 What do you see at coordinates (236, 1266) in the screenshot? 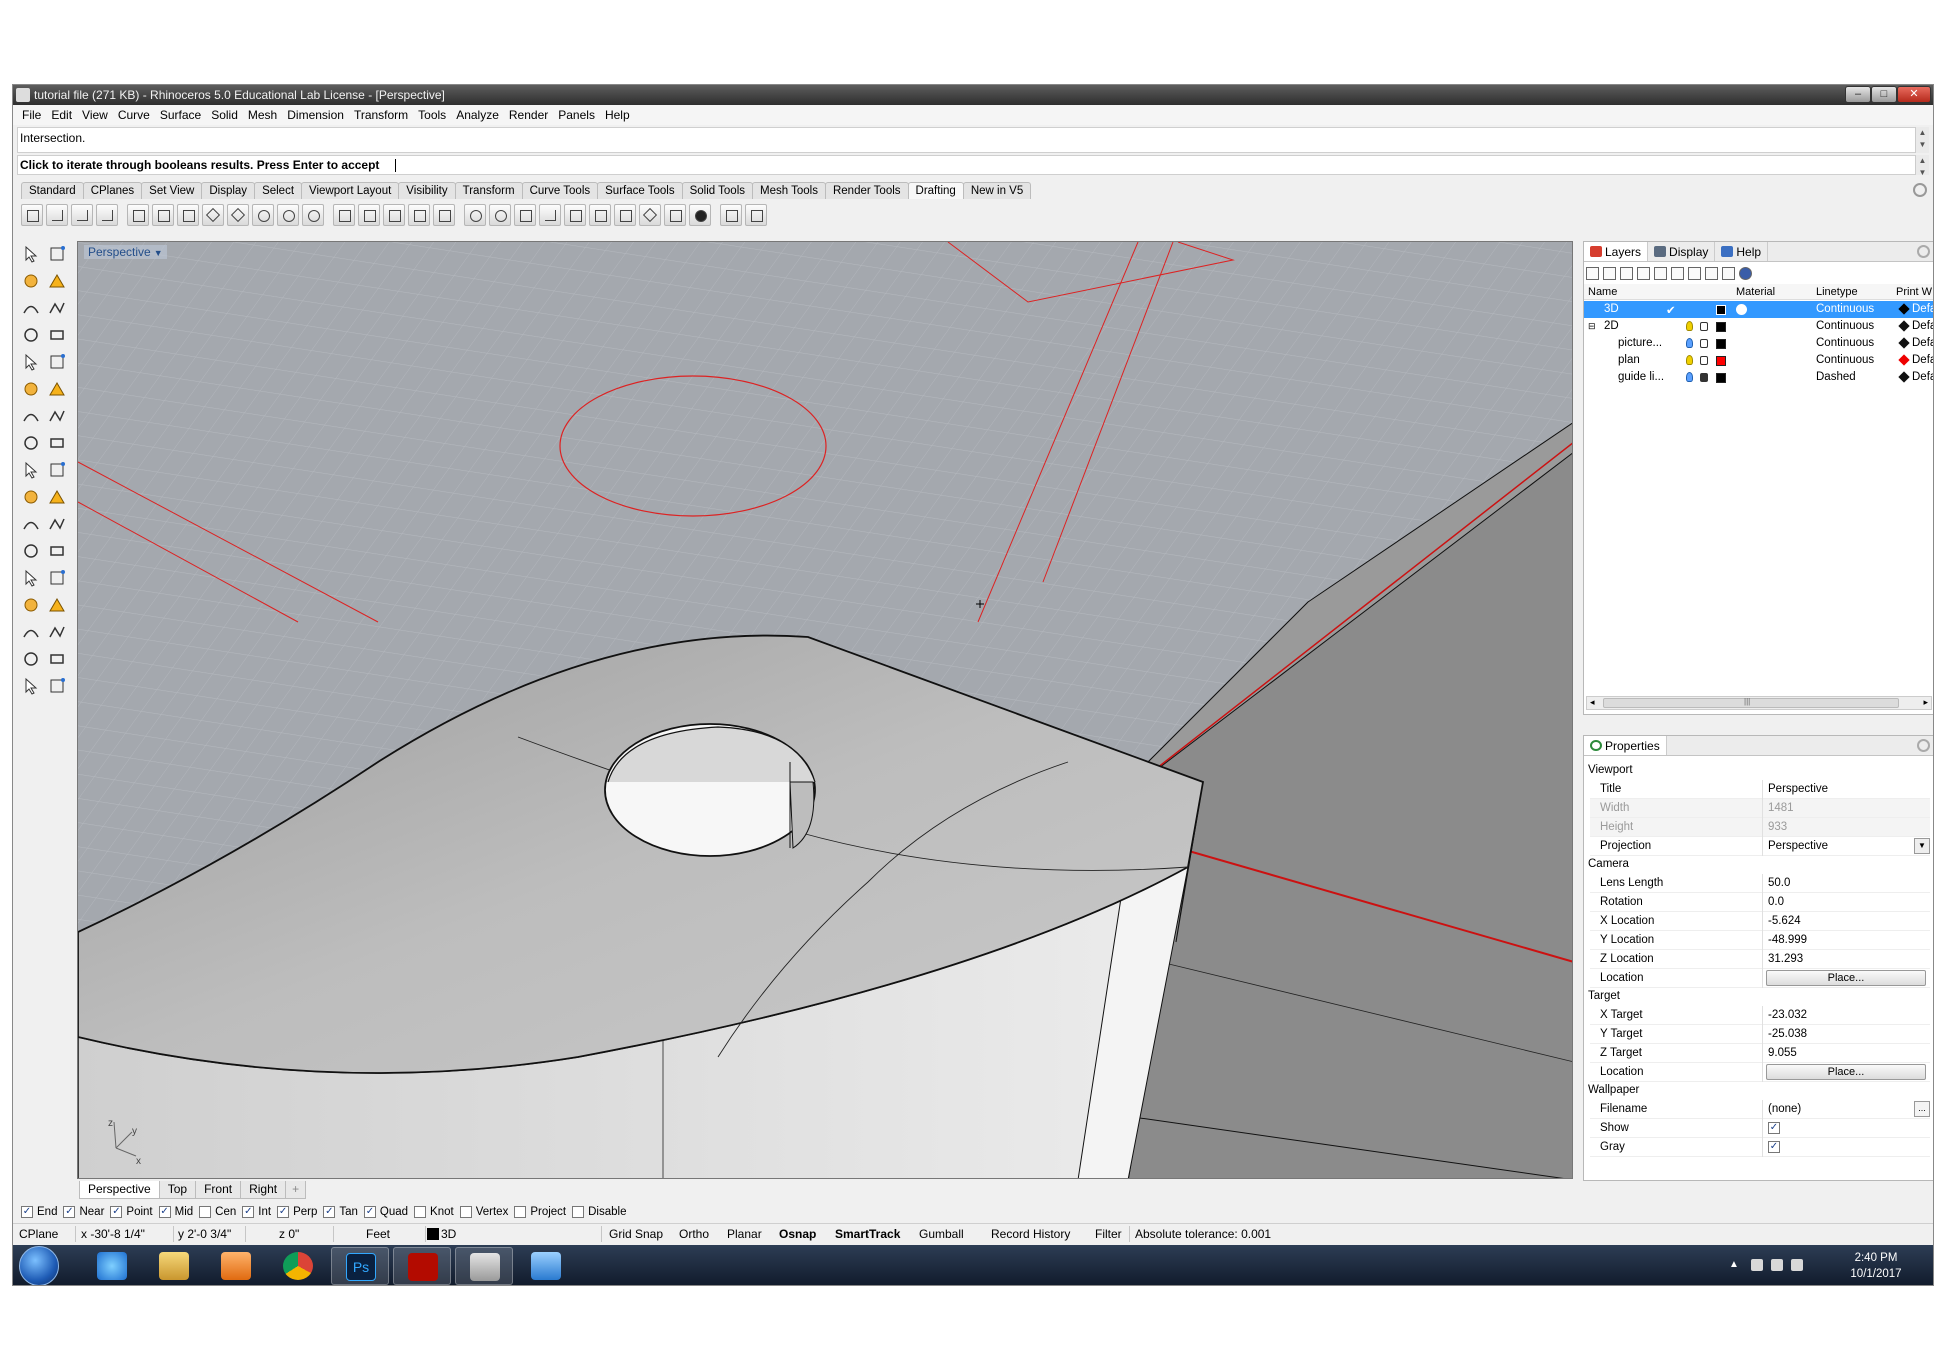
I see `media-player-taskbar-button` at bounding box center [236, 1266].